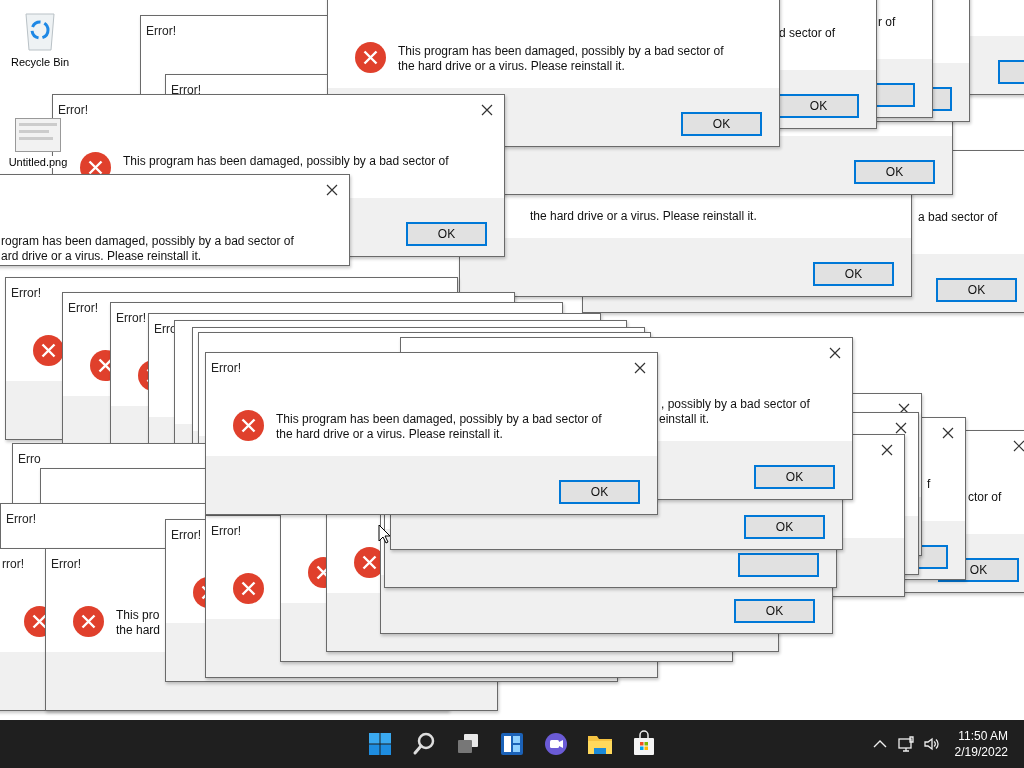  What do you see at coordinates (684, 419) in the screenshot?
I see `message-line: einstall it.` at bounding box center [684, 419].